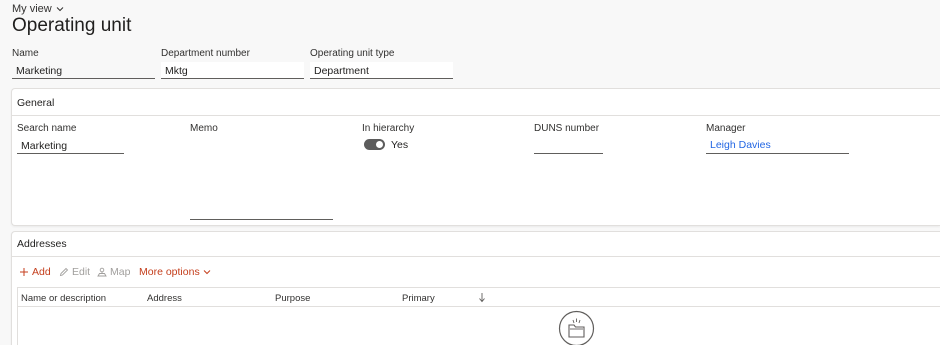 The image size is (940, 345). Describe the element at coordinates (418, 298) in the screenshot. I see `column-header-primary: Primary` at that location.